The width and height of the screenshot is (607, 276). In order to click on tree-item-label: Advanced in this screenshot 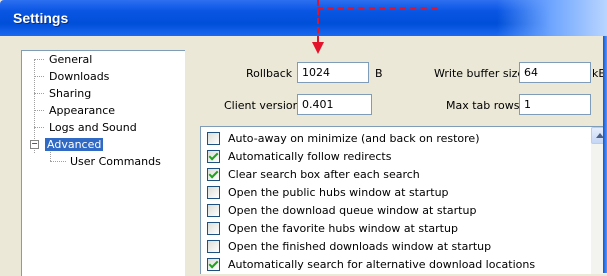, I will do `click(74, 144)`.